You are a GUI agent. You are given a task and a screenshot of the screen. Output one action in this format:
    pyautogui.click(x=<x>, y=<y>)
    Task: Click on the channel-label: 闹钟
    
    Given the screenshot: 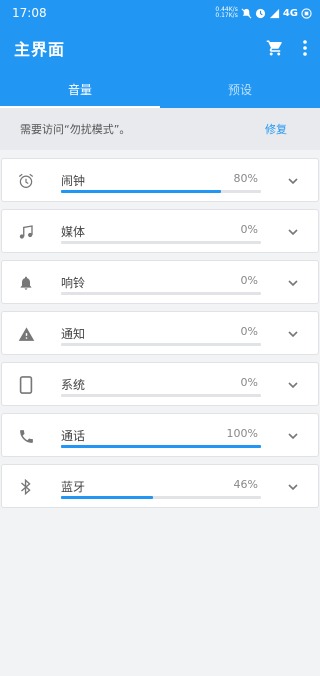 What is the action you would take?
    pyautogui.click(x=73, y=181)
    